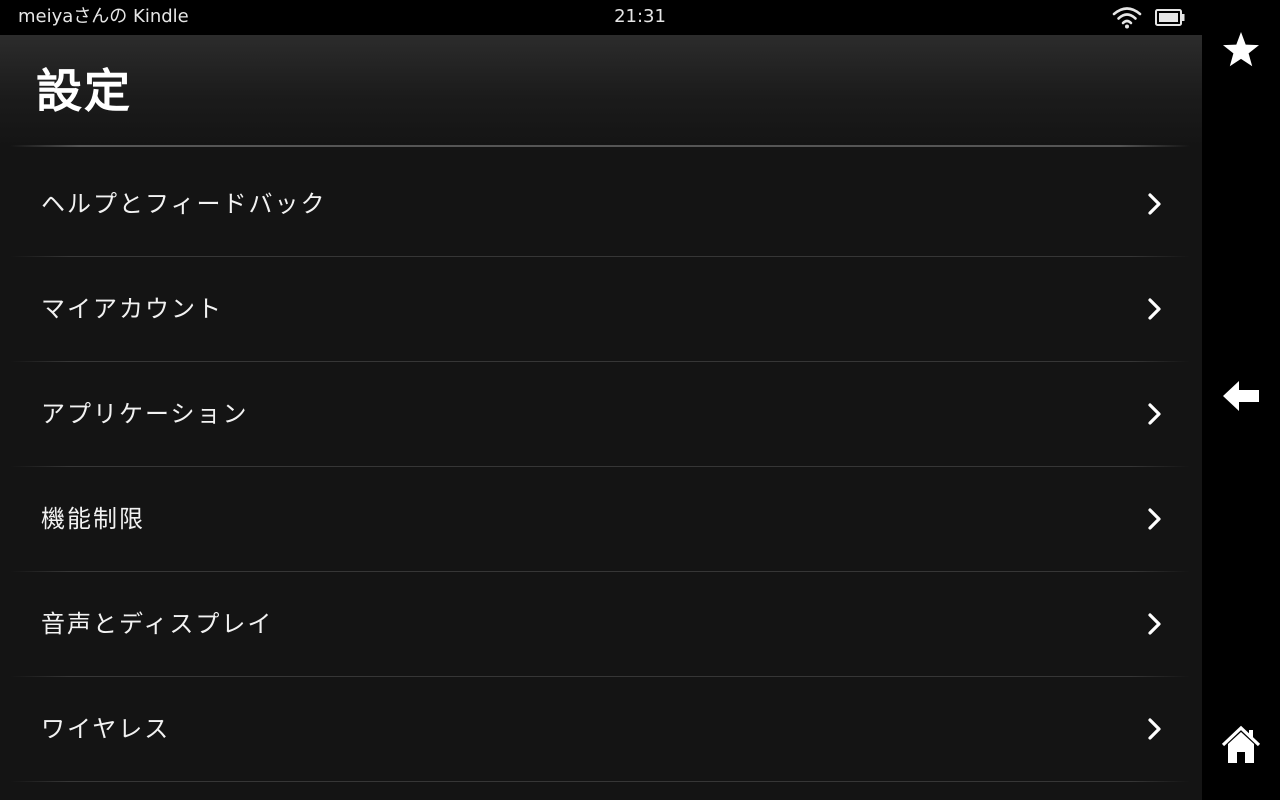 This screenshot has height=800, width=1280. What do you see at coordinates (1241, 396) in the screenshot?
I see `back-arrow-icon` at bounding box center [1241, 396].